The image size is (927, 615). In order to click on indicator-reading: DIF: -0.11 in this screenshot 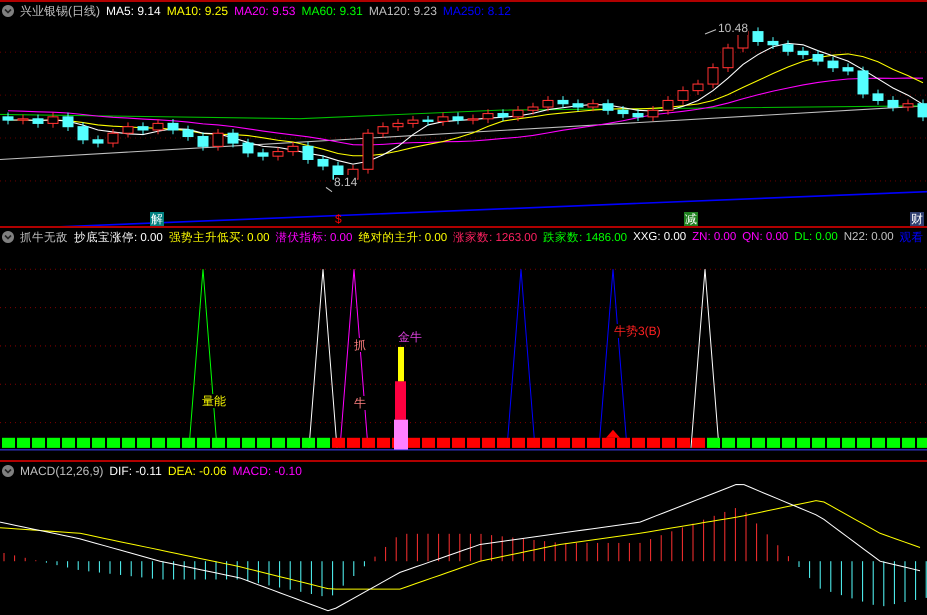, I will do `click(135, 471)`.